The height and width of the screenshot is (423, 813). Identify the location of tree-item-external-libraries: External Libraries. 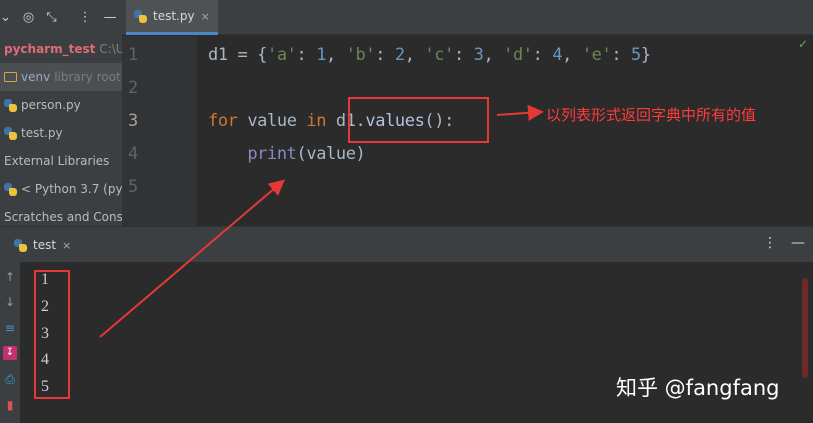
(61, 161).